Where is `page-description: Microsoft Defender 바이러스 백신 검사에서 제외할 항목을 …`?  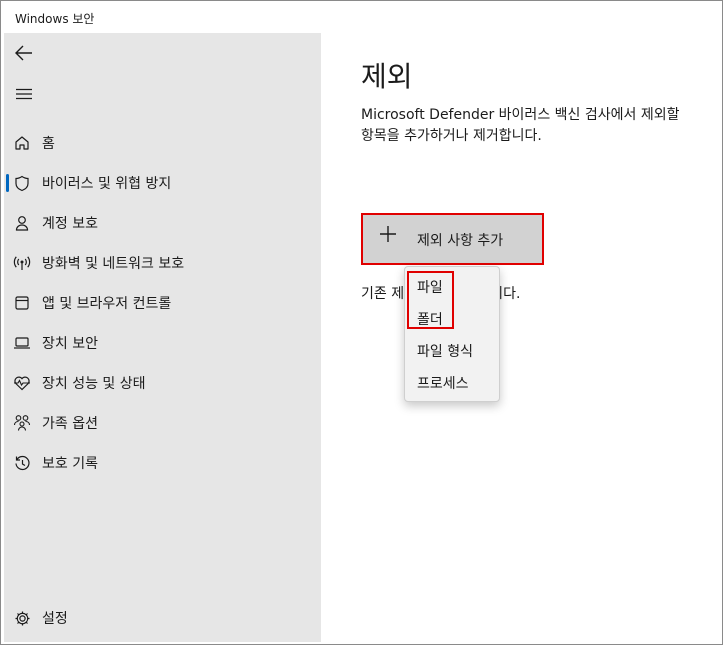 page-description: Microsoft Defender 바이러스 백신 검사에서 제외할 항목을 … is located at coordinates (520, 125).